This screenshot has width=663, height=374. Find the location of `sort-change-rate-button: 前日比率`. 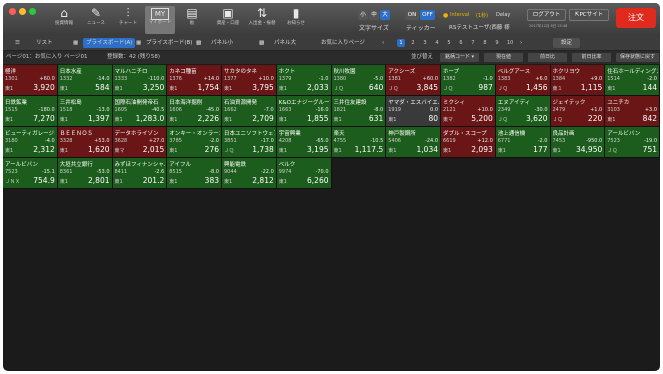

sort-change-rate-button: 前日比率 is located at coordinates (591, 57).